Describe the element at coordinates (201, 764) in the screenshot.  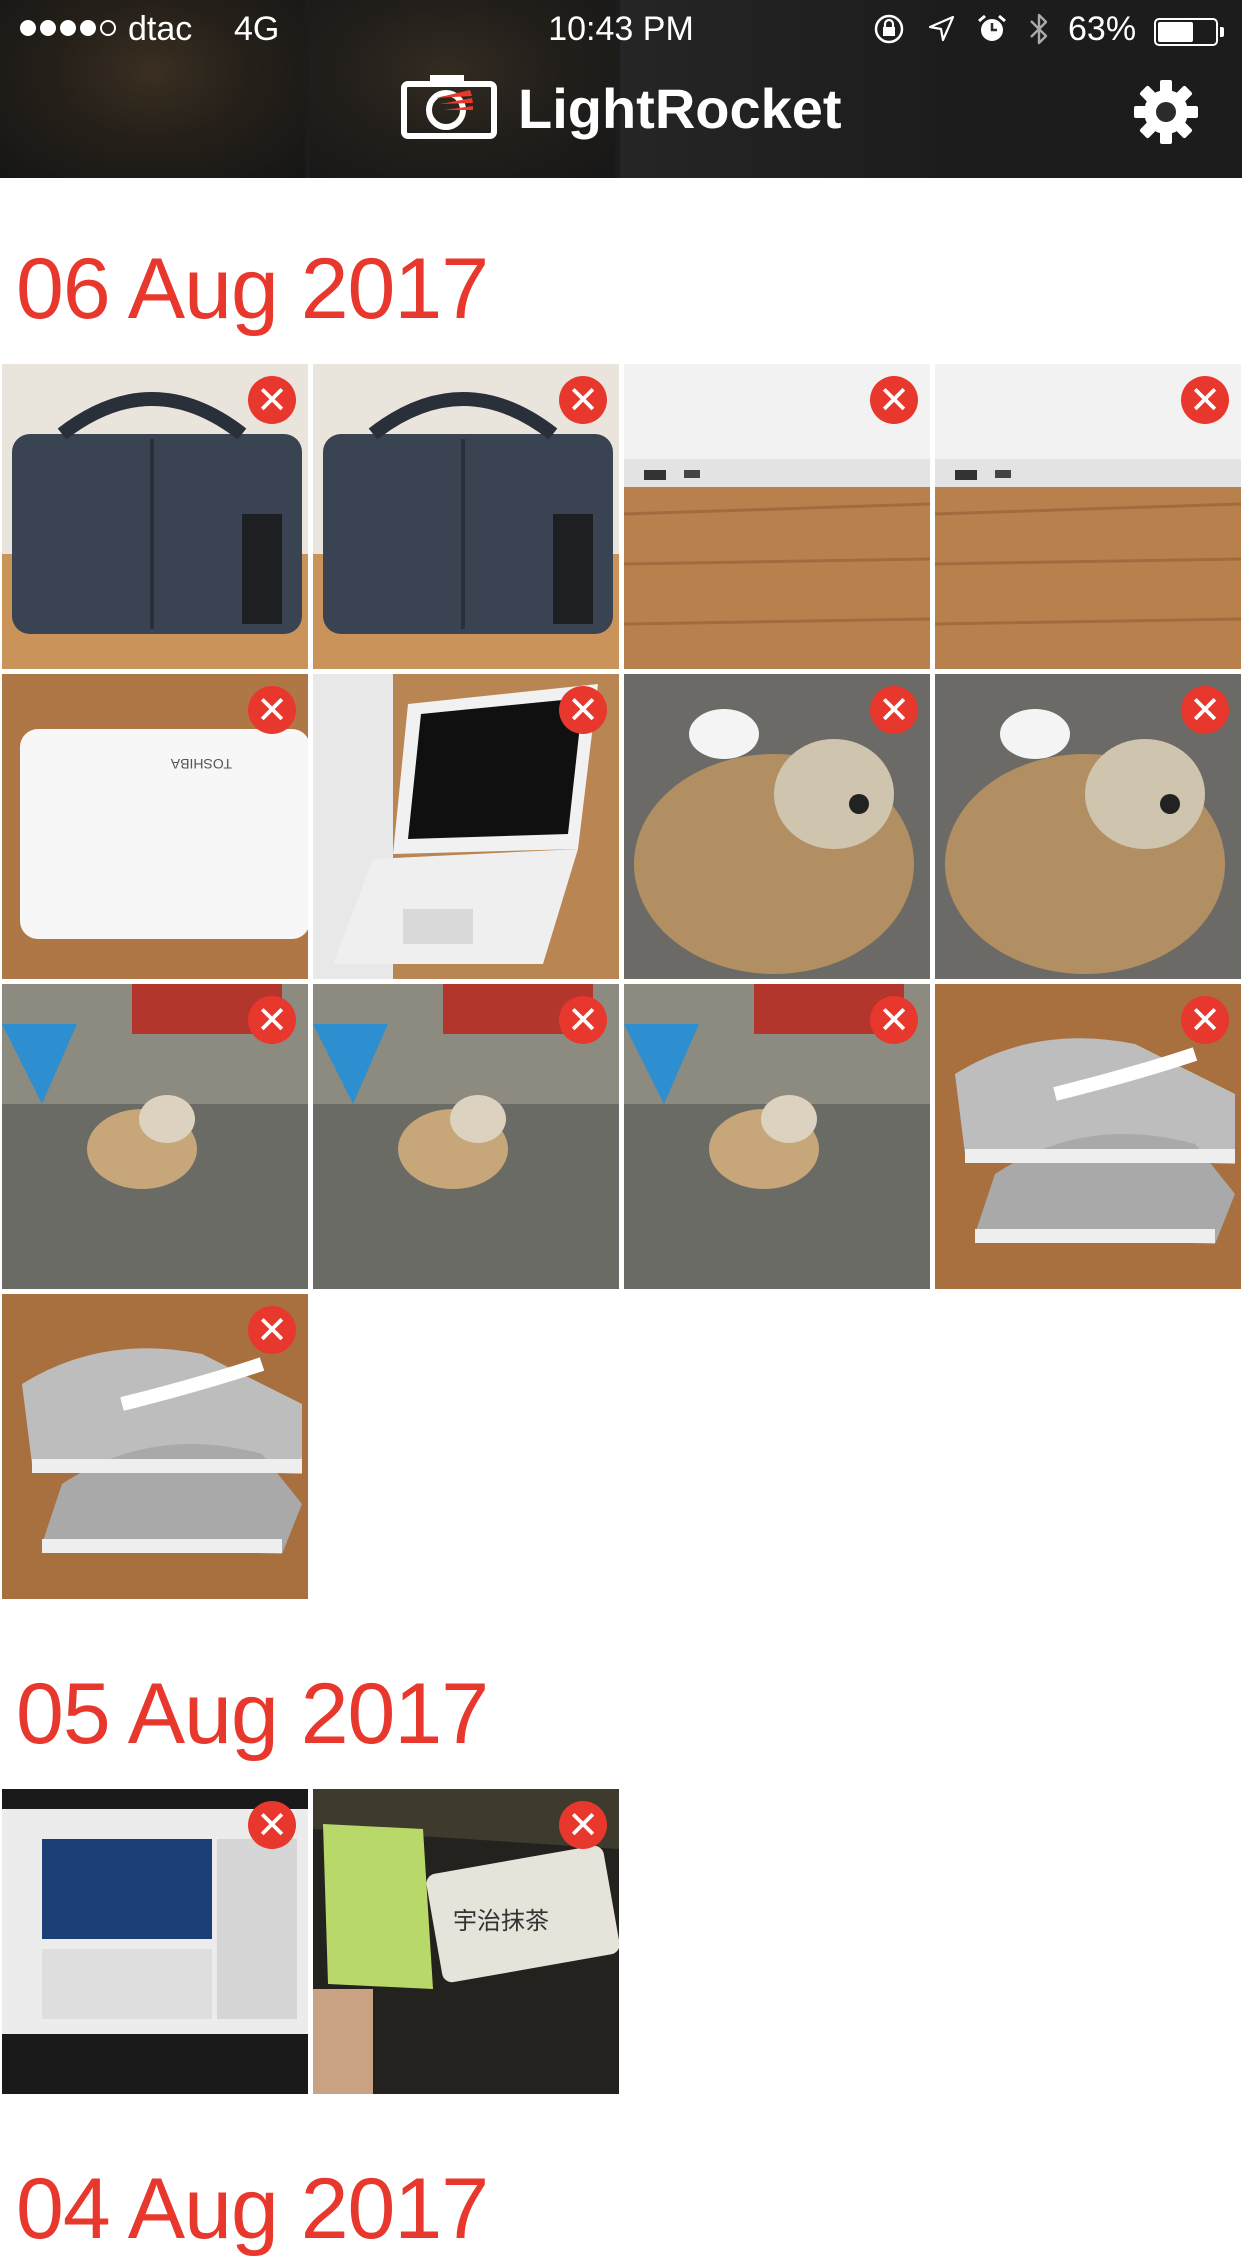
I see `svg-text: TOSHIBA` at that location.